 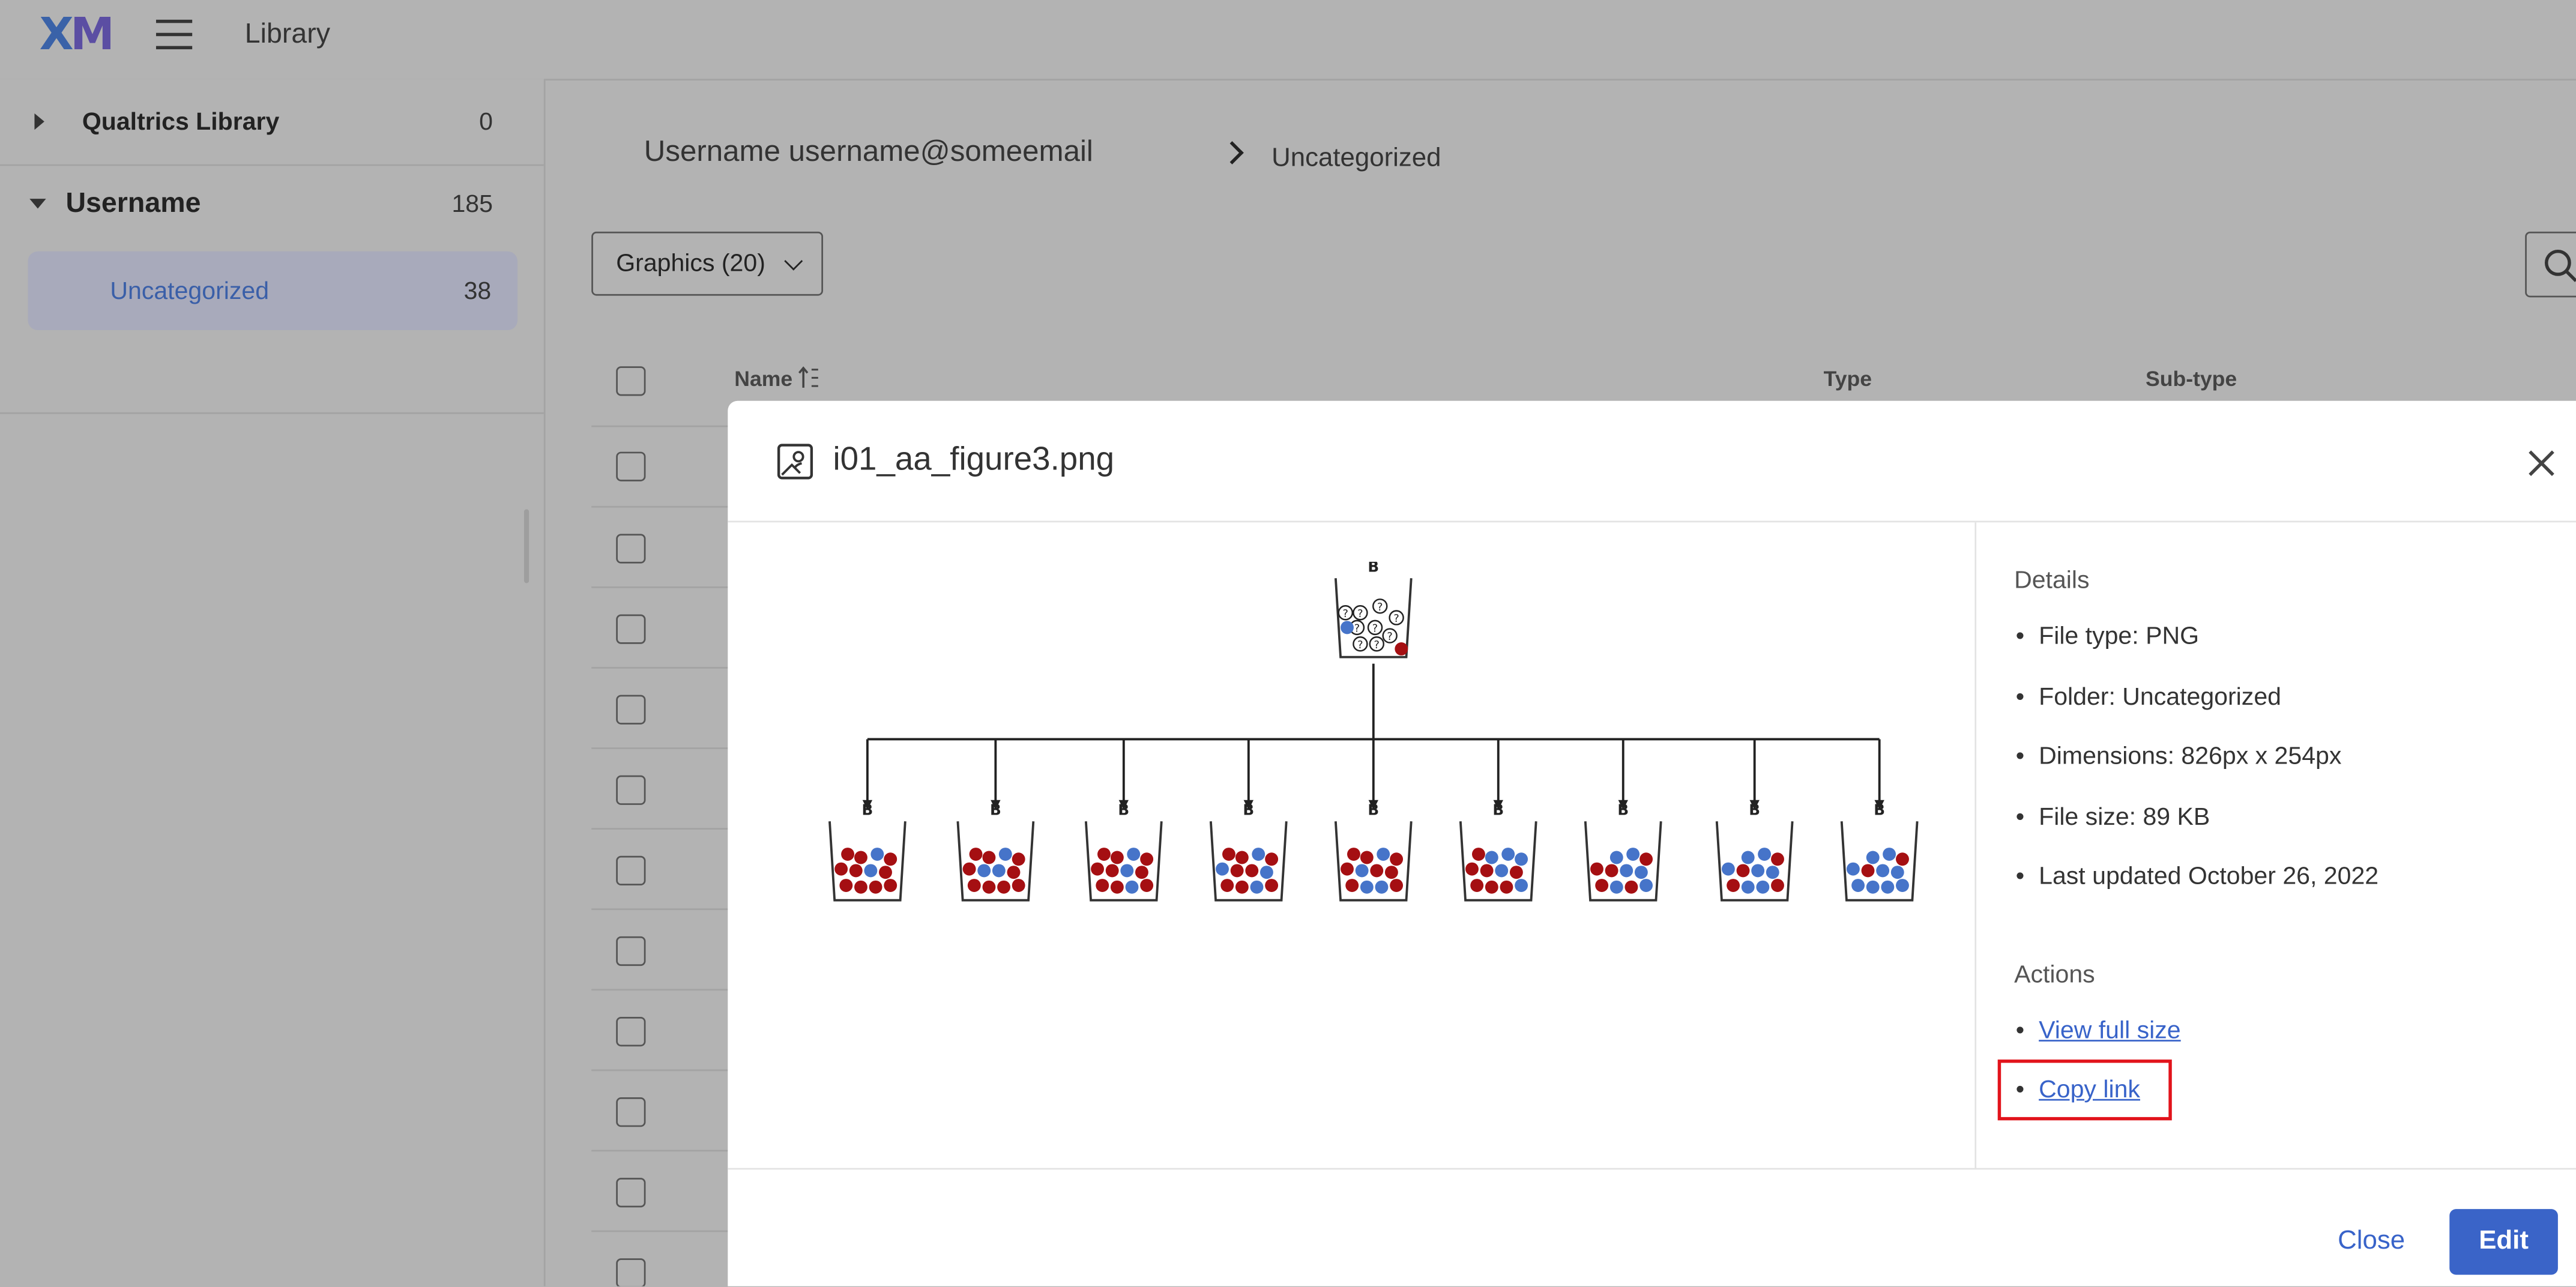 What do you see at coordinates (472, 204) in the screenshot?
I see `sidebar-item-count: 185` at bounding box center [472, 204].